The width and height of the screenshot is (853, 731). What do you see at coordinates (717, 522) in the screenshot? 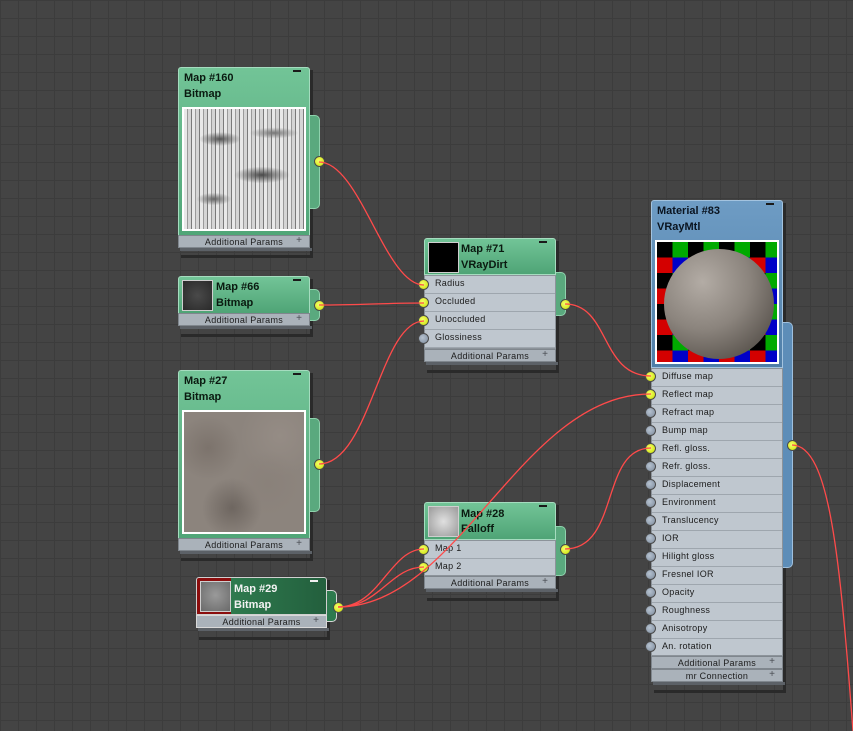
I see `slot-translucency: Translucency` at bounding box center [717, 522].